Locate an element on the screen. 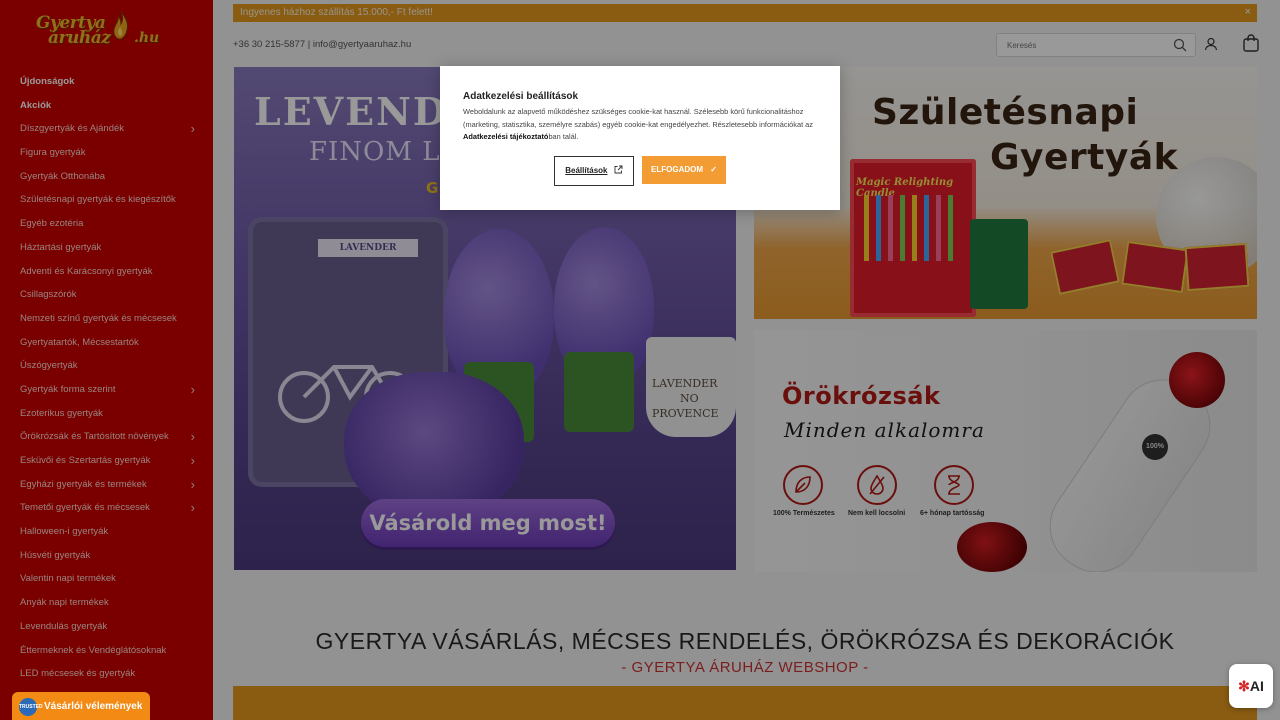  reviews-label: Vásárlói vélemények is located at coordinates (93, 706).